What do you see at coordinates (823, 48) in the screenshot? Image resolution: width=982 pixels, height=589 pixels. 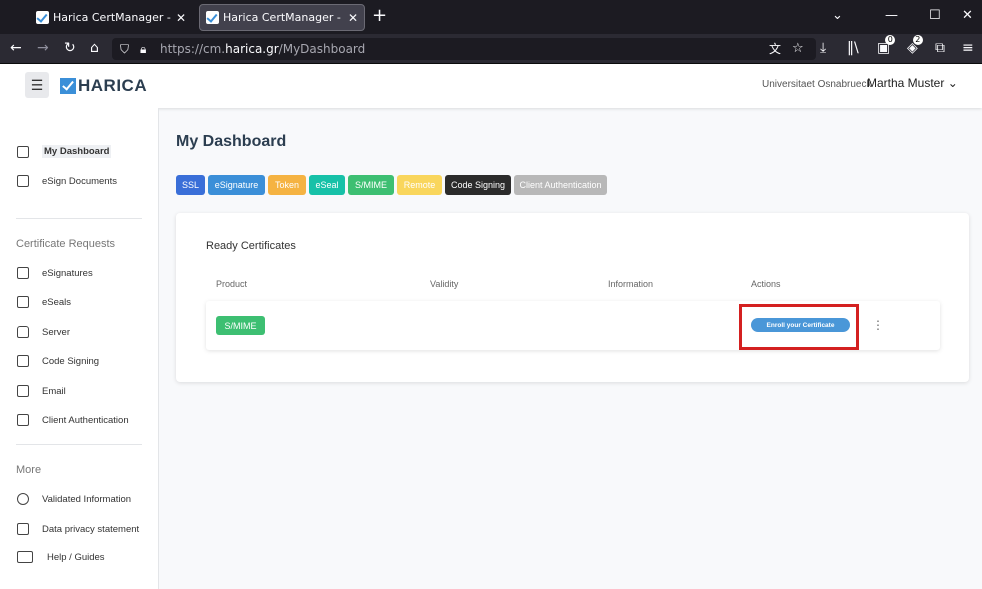 I see `downloads-icon: ⤓` at bounding box center [823, 48].